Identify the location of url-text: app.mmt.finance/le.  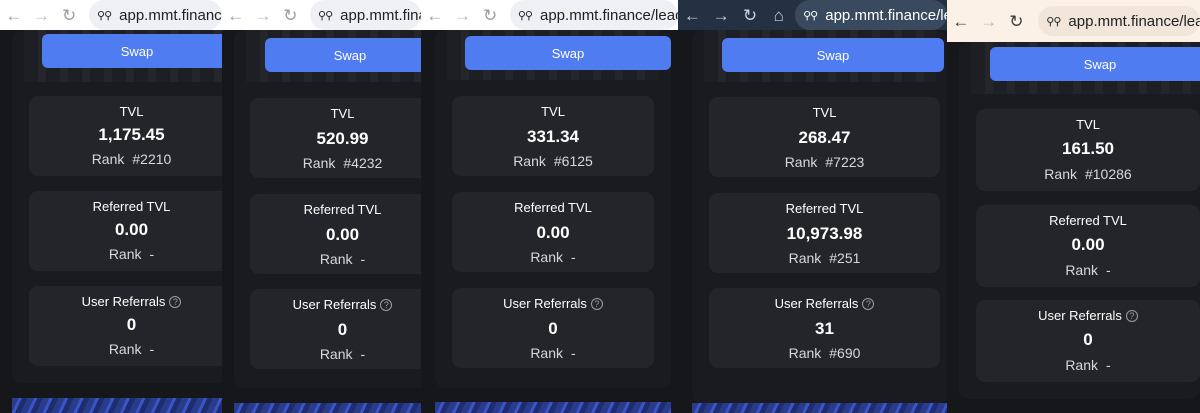
(886, 15).